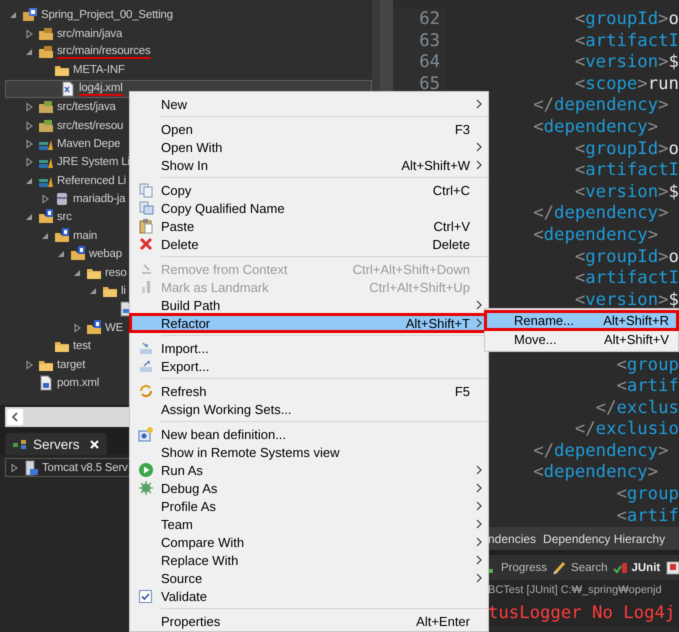 This screenshot has height=632, width=679. What do you see at coordinates (435, 165) in the screenshot?
I see `keyboard-shortcut: Alt+Shift+W` at bounding box center [435, 165].